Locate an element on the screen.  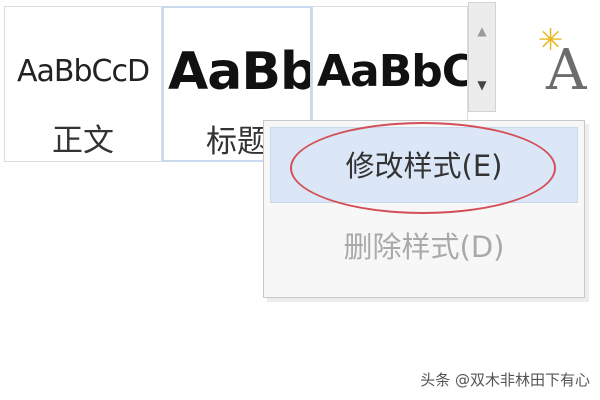
style-name: 正文 is located at coordinates (83, 141).